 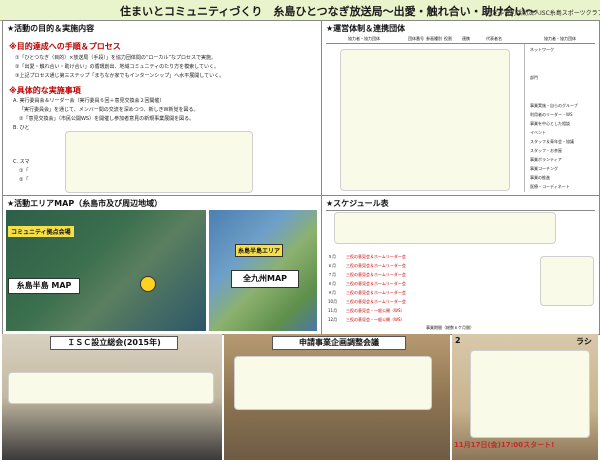 I want to click on itoshima-map-label: 糸島半島 MAP, so click(x=44, y=286).